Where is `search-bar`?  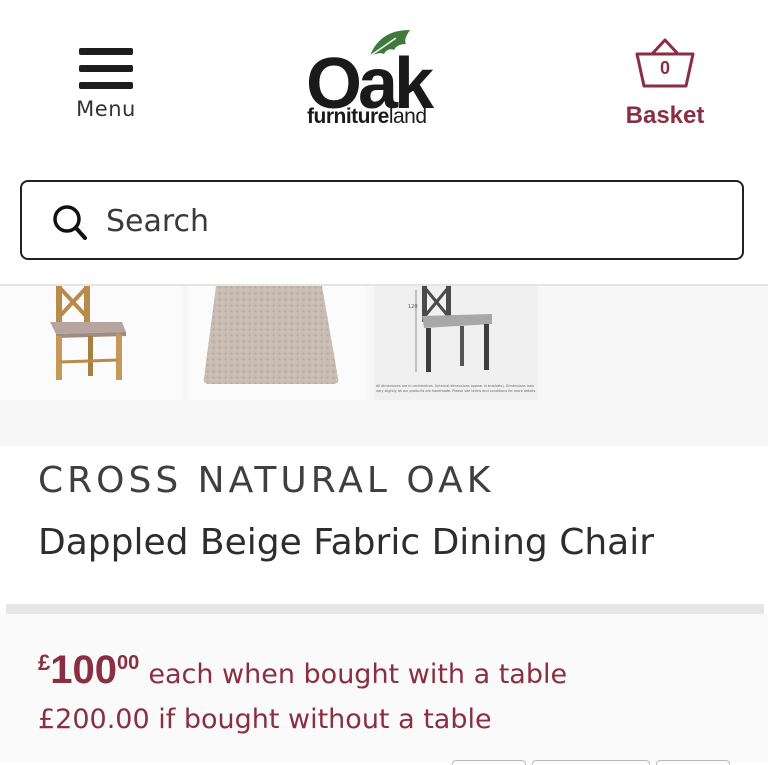 search-bar is located at coordinates (382, 220).